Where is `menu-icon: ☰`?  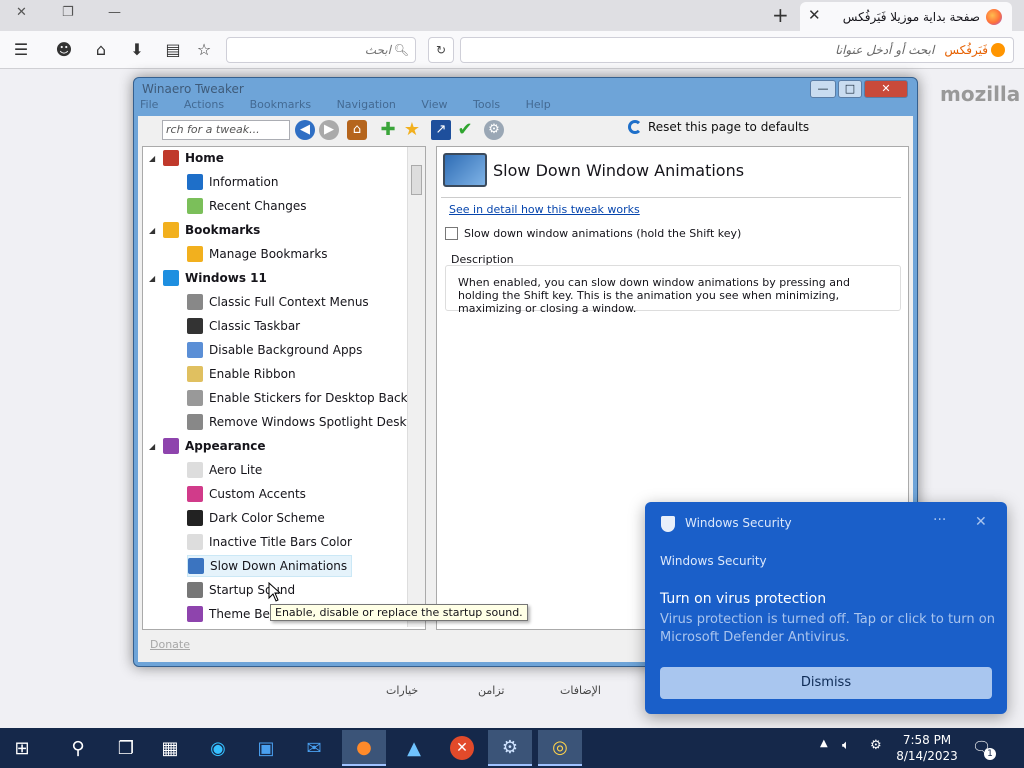 menu-icon: ☰ is located at coordinates (21, 50).